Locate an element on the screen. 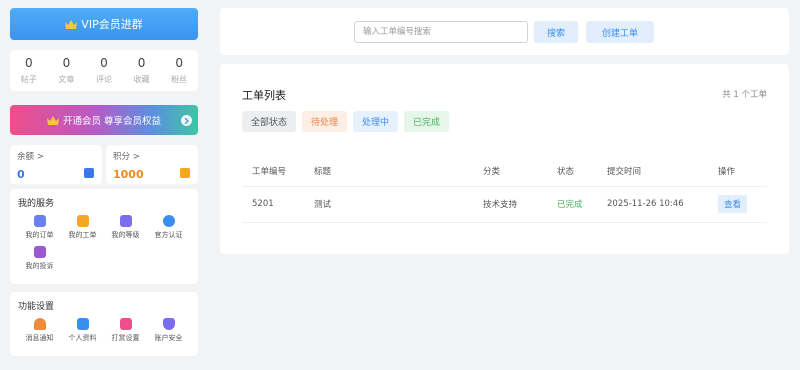 This screenshot has height=370, width=800. search-input: 输入工单编号搜索 is located at coordinates (441, 32).